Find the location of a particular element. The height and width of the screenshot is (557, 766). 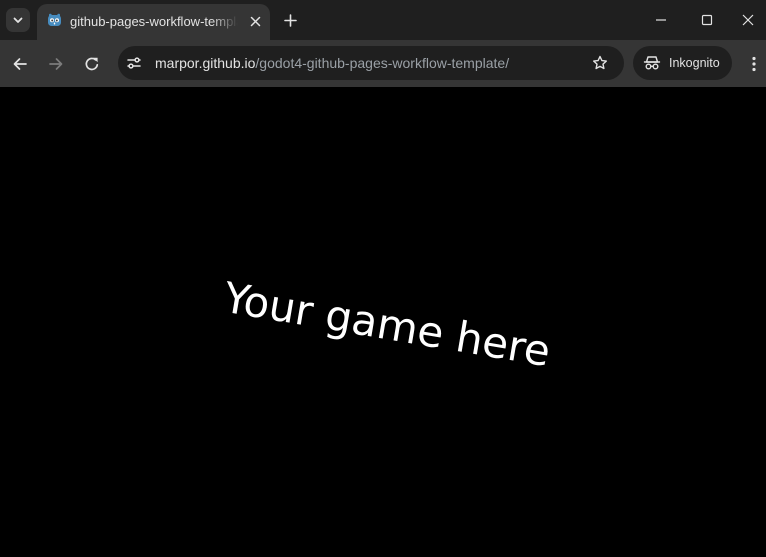

incognito-indicator: Inkognito is located at coordinates (682, 63).